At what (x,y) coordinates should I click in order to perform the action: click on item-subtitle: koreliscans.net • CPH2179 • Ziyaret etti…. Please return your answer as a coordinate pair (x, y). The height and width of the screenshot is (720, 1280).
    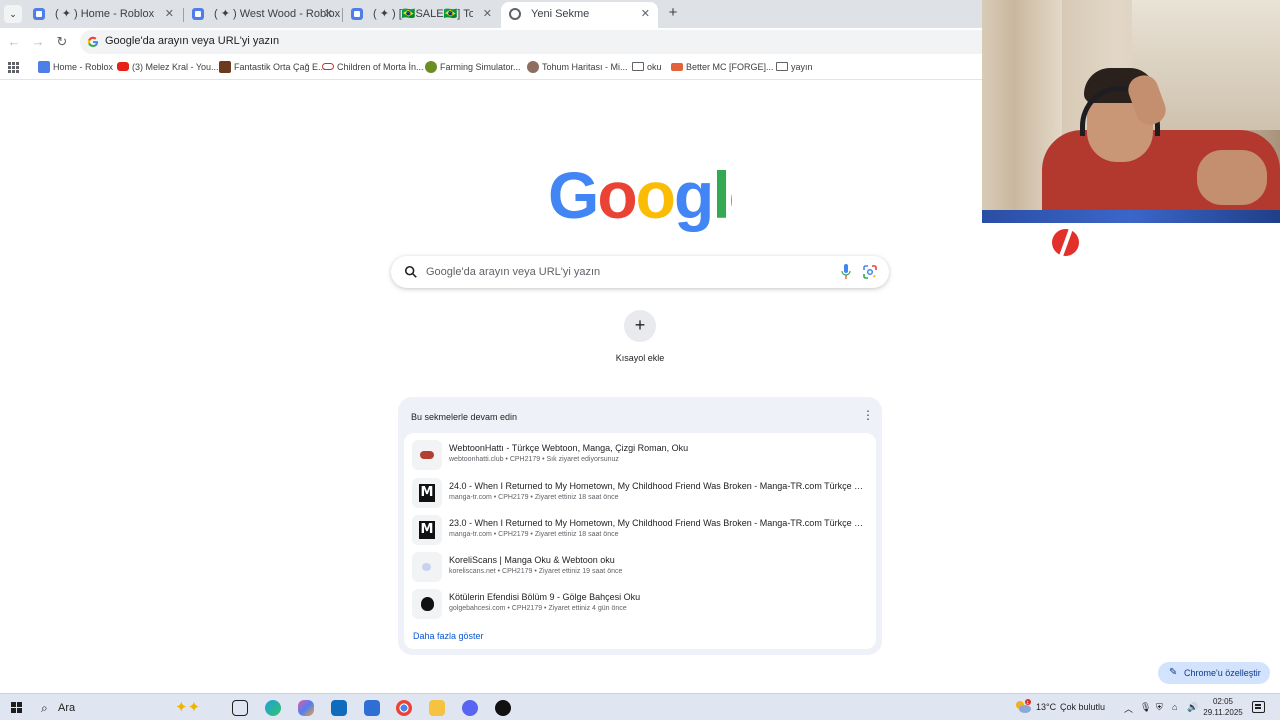
    Looking at the image, I should click on (536, 571).